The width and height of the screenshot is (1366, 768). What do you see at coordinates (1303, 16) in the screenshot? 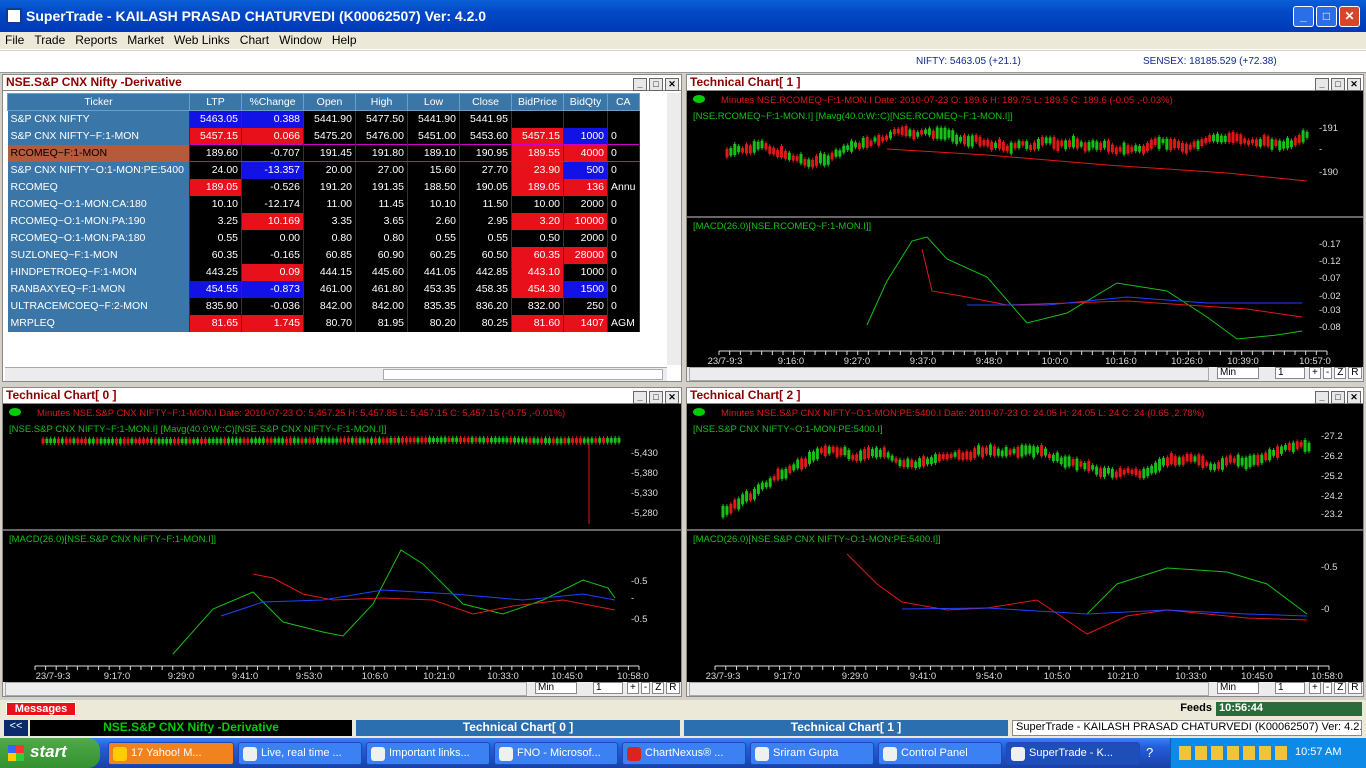
I see `minimize-button: _` at bounding box center [1303, 16].